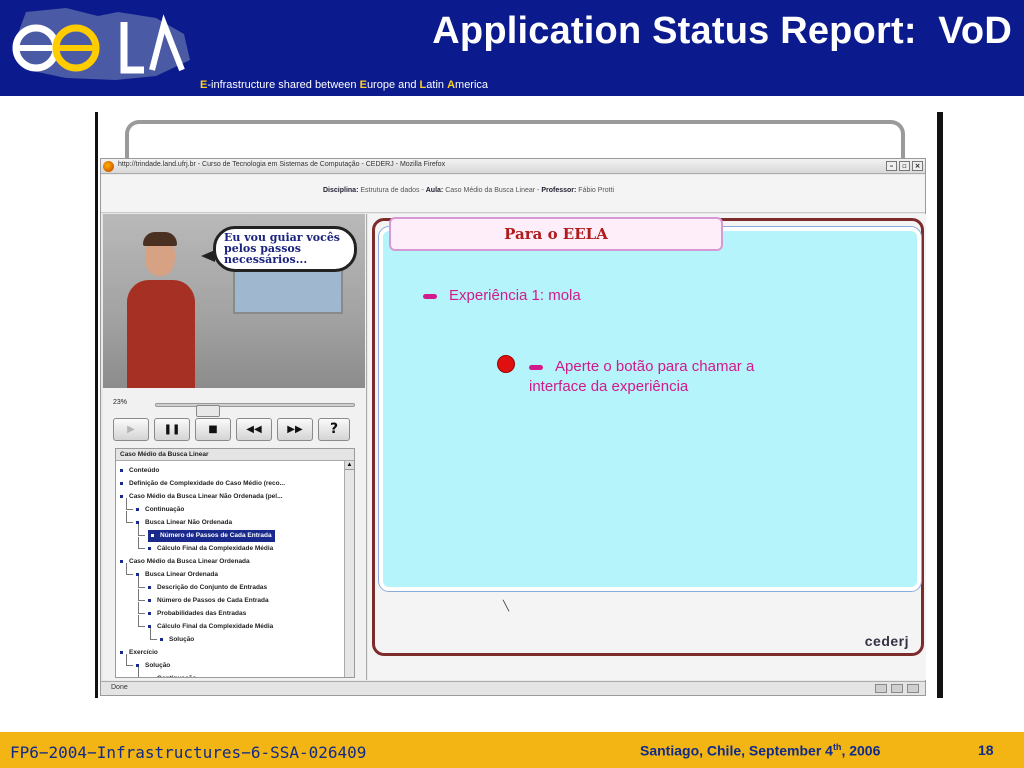 Image resolution: width=1024 pixels, height=768 pixels. I want to click on tagline-a: A, so click(451, 85).